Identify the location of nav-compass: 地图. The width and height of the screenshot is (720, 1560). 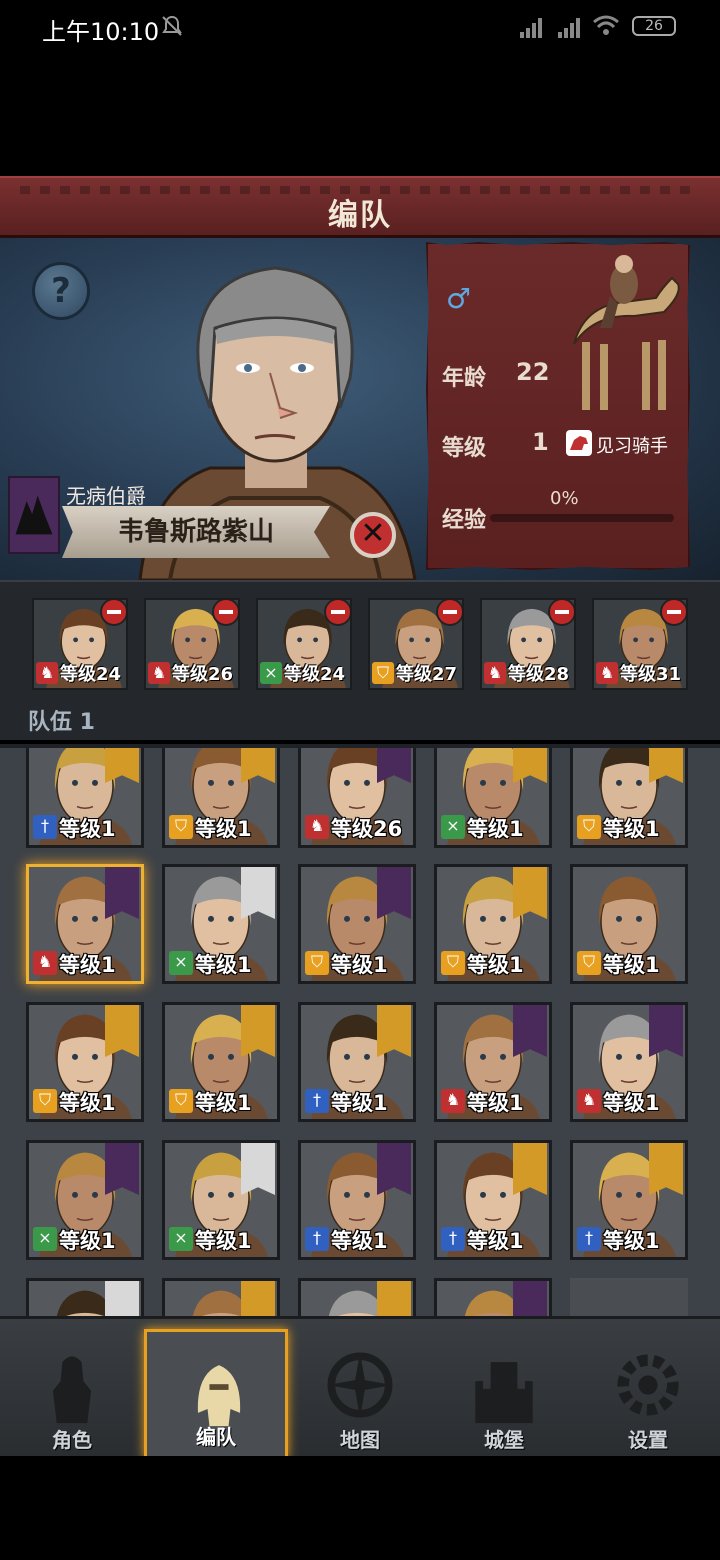
(360, 1394).